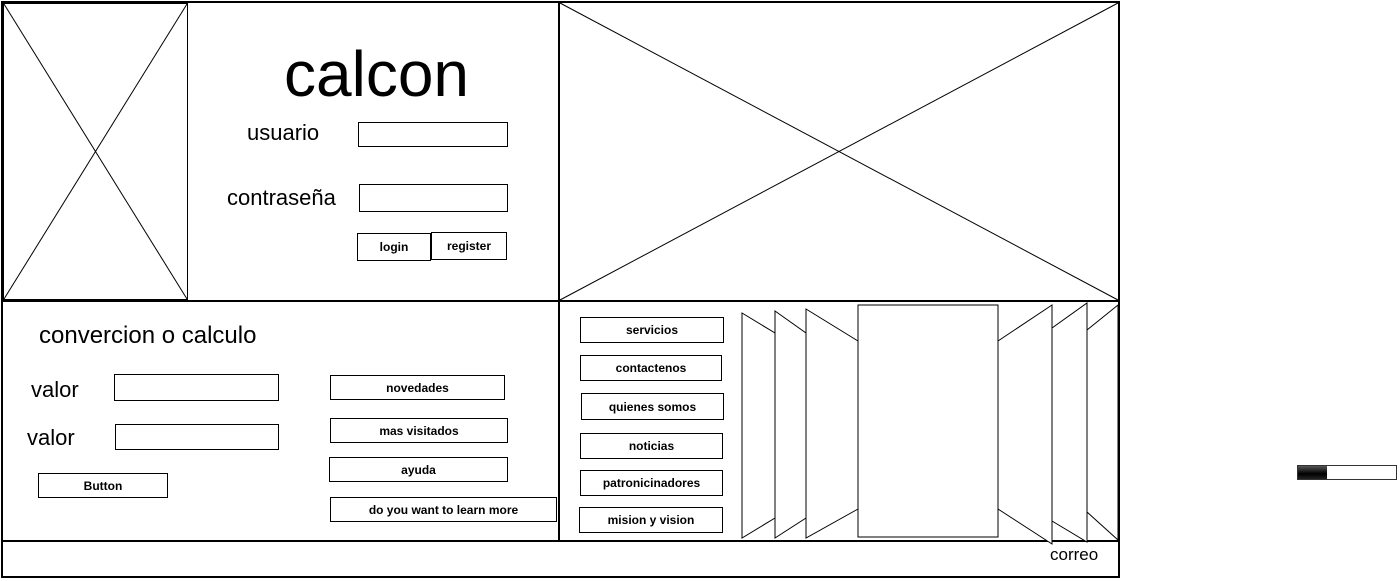  What do you see at coordinates (469, 246) in the screenshot?
I see `register-button: register` at bounding box center [469, 246].